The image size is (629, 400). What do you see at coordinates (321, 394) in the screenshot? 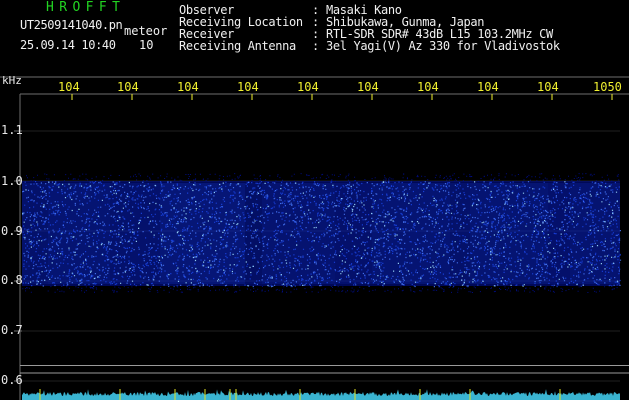
I see `baseline-trace` at bounding box center [321, 394].